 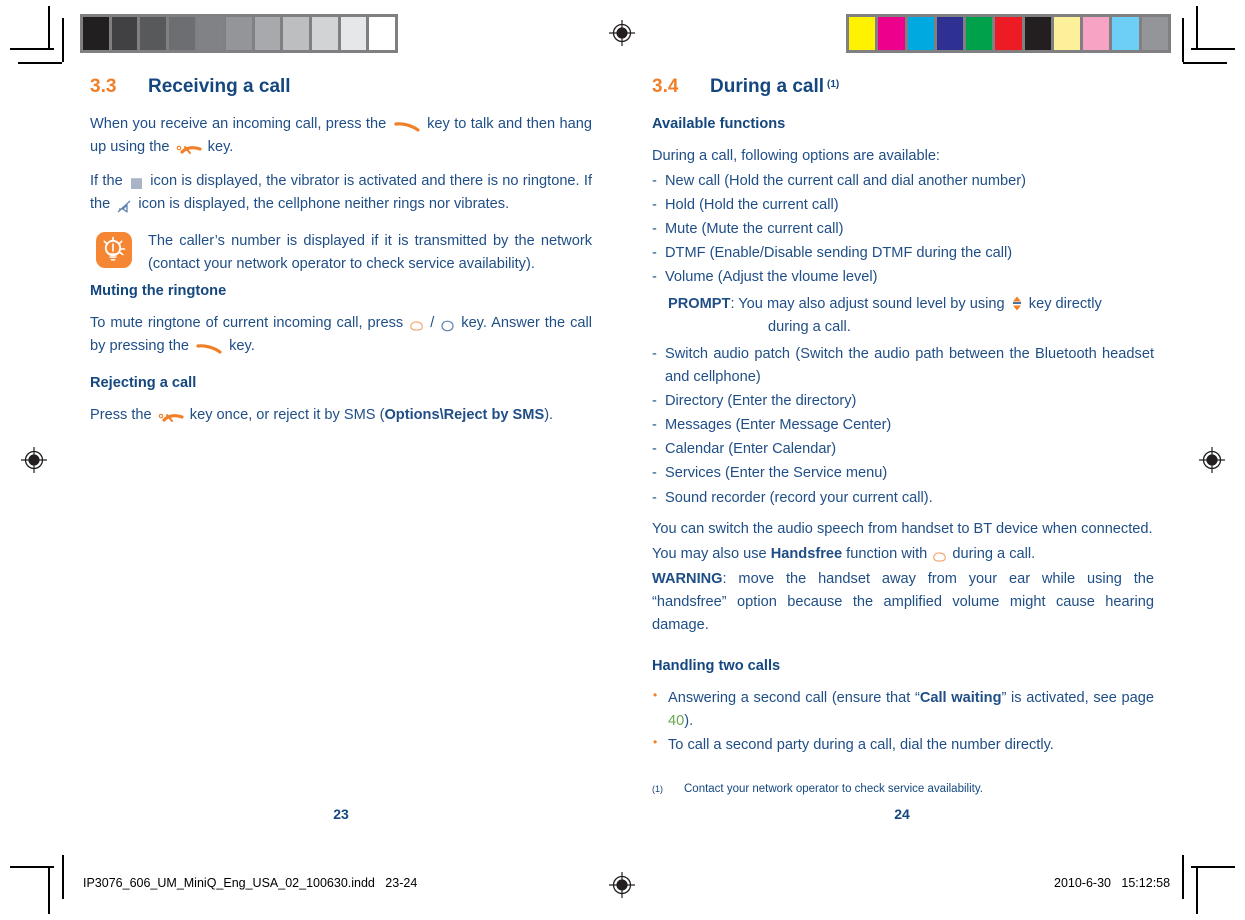 I want to click on list-item: Volume (Adjust the vloume level), so click(x=903, y=277).